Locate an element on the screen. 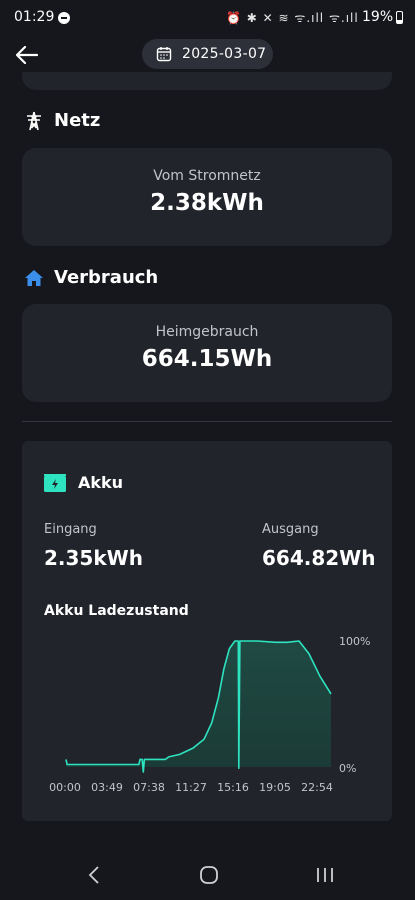  date-picker-button: 2025-03-07 is located at coordinates (207, 54).